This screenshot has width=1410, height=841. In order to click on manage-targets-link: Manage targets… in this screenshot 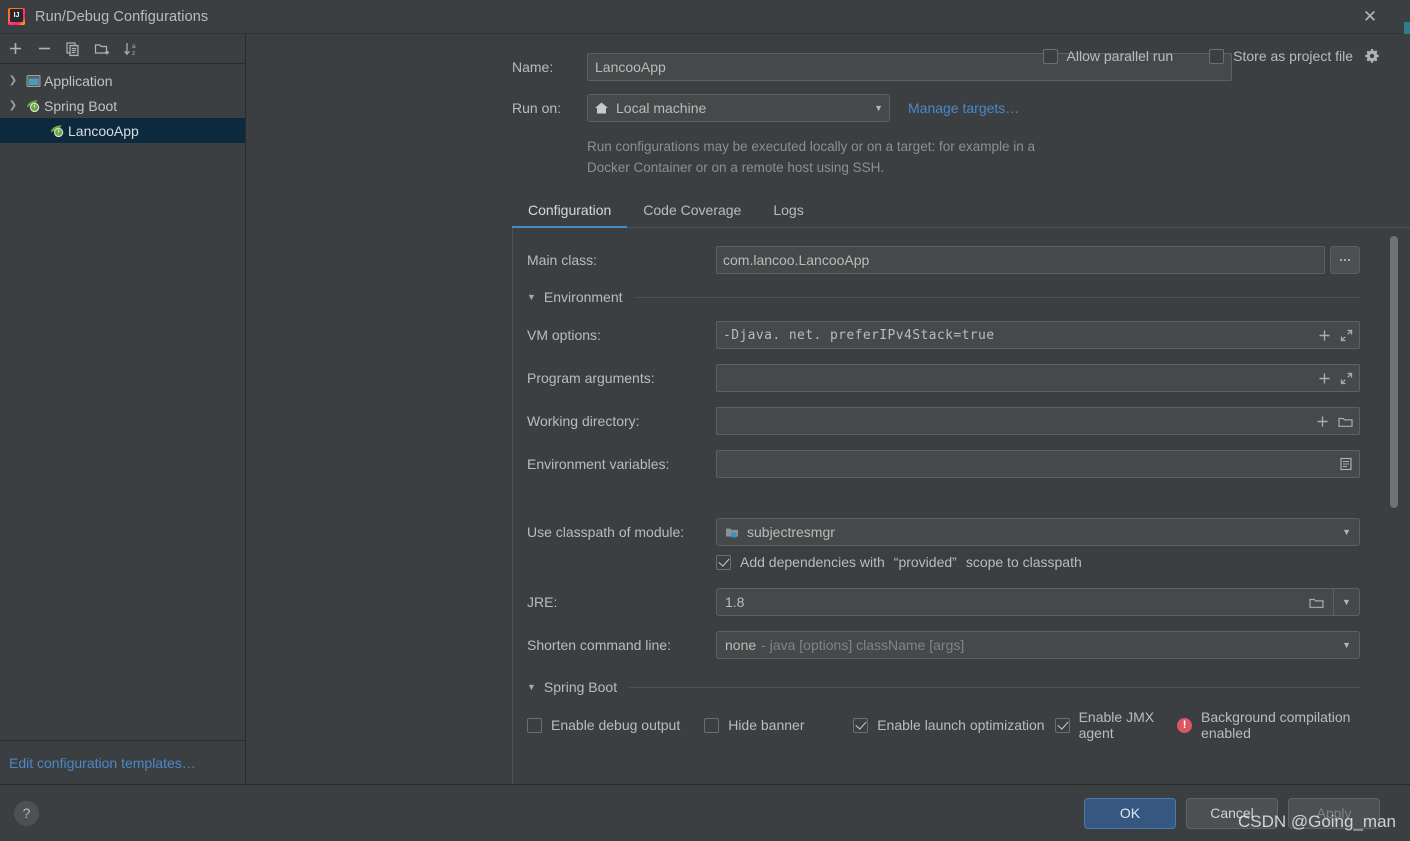, I will do `click(963, 108)`.